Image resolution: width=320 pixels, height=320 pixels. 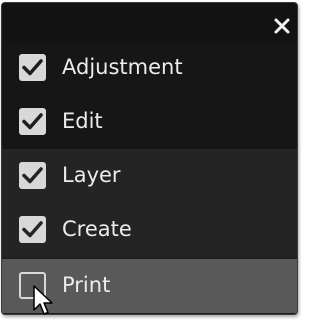 I want to click on menu-item-label: Edit, so click(x=82, y=121).